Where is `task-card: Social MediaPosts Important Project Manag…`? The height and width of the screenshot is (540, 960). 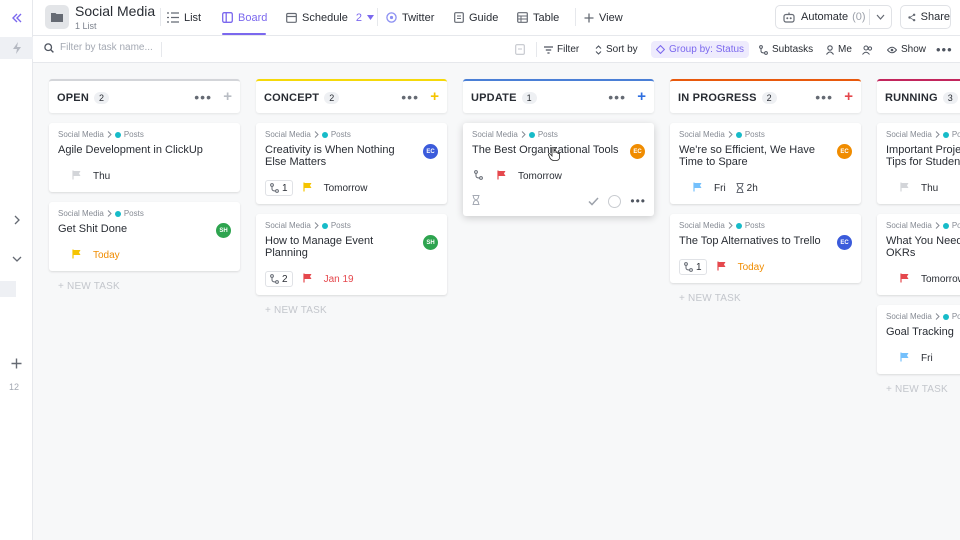
task-card: Social MediaPosts Important Project Manag… is located at coordinates (918, 163).